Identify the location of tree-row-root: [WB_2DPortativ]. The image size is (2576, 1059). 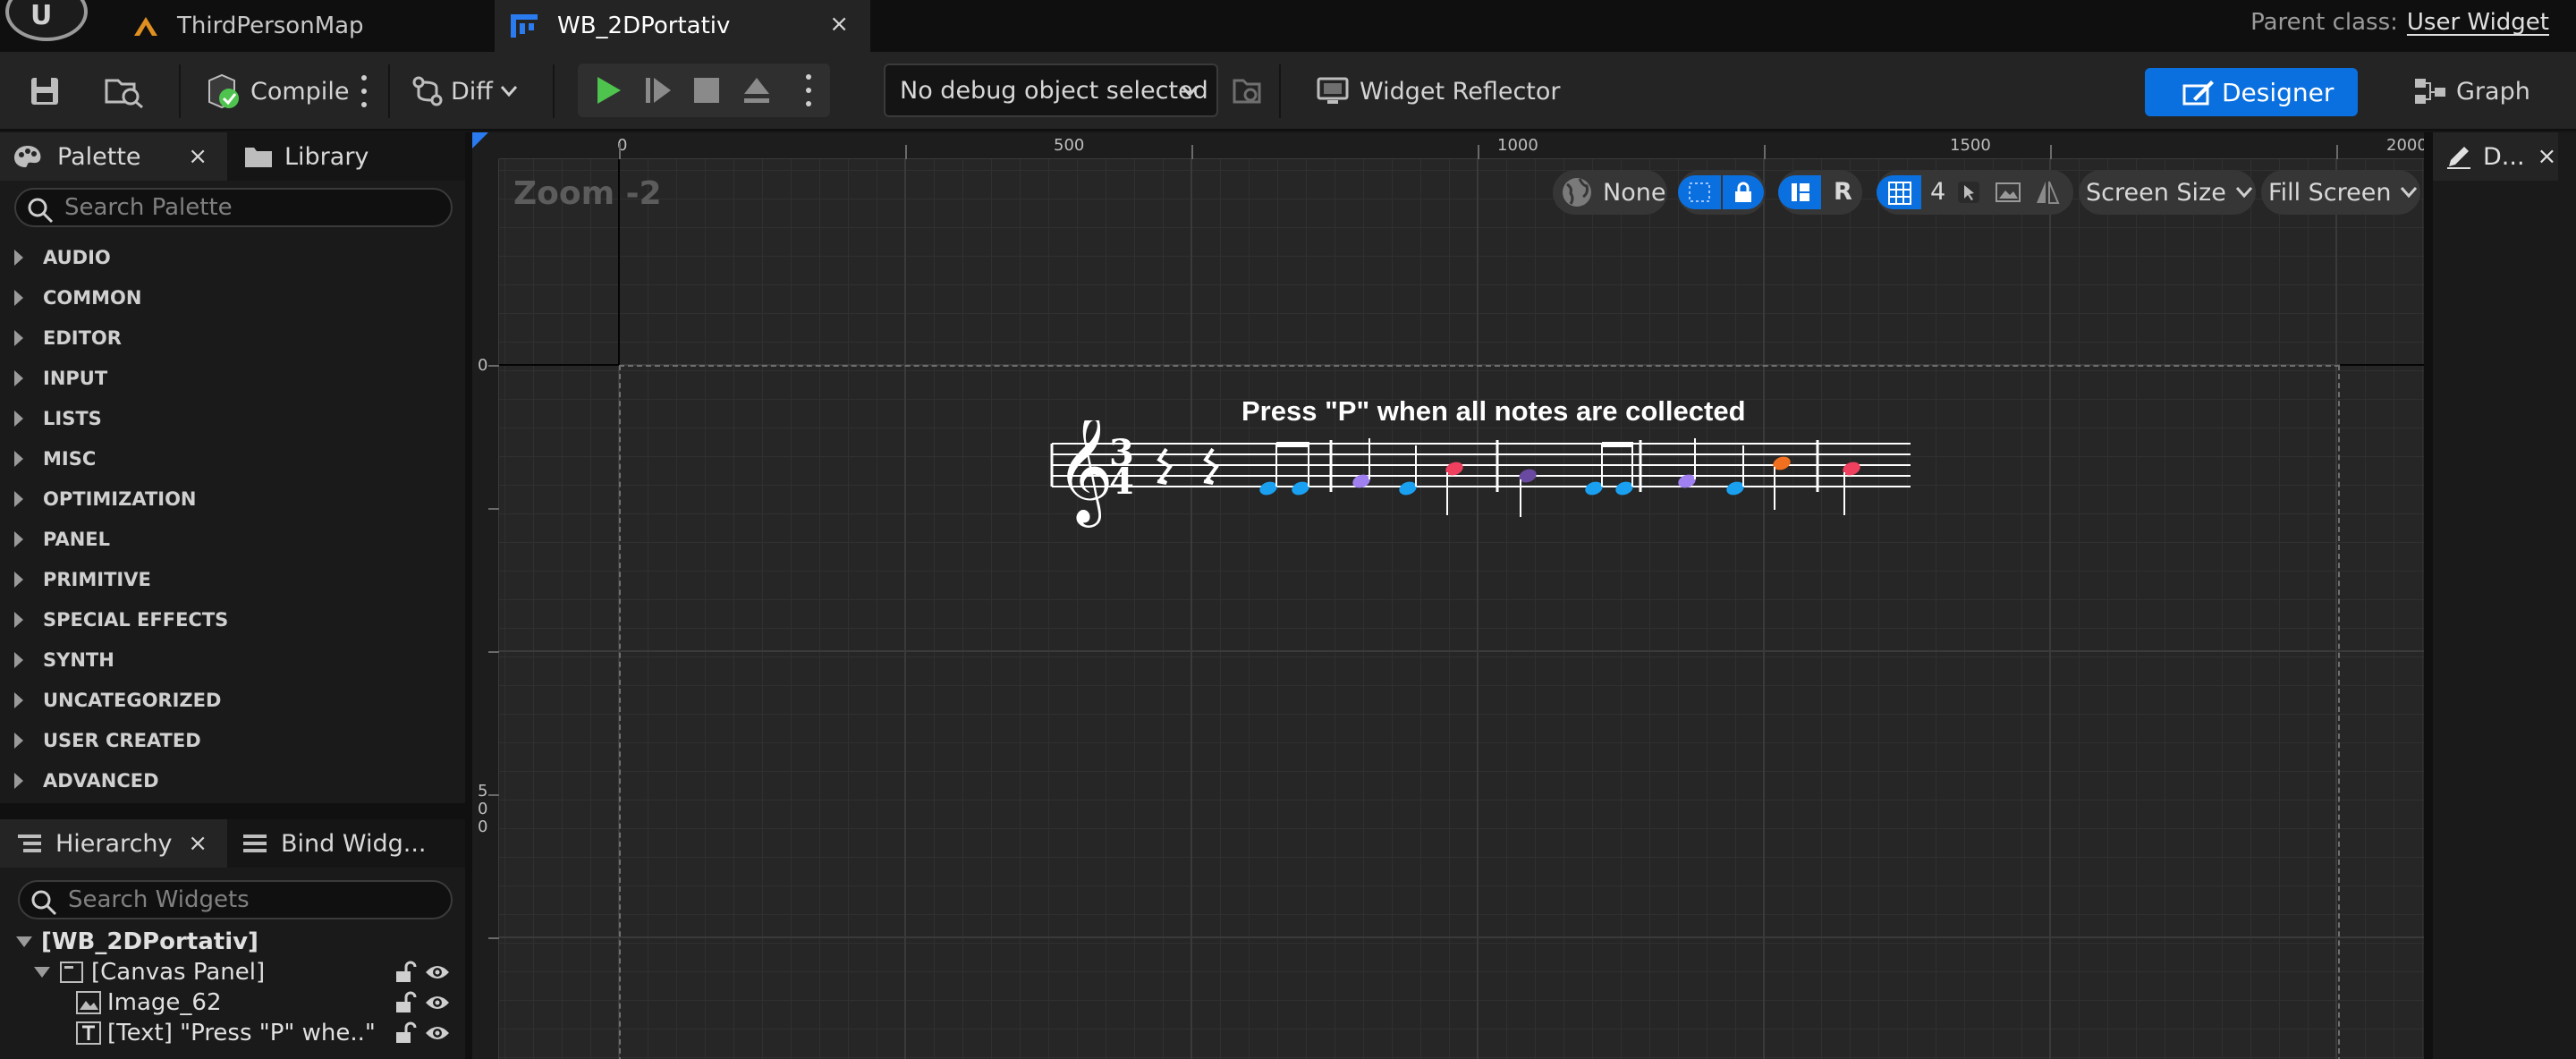
(232, 942).